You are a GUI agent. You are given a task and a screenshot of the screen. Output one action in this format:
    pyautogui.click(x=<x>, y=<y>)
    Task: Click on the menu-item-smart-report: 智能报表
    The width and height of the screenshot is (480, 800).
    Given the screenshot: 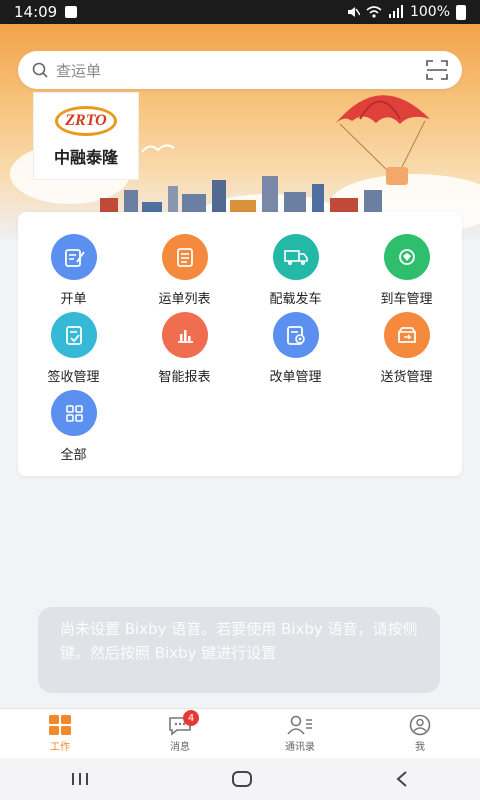 What is the action you would take?
    pyautogui.click(x=184, y=348)
    